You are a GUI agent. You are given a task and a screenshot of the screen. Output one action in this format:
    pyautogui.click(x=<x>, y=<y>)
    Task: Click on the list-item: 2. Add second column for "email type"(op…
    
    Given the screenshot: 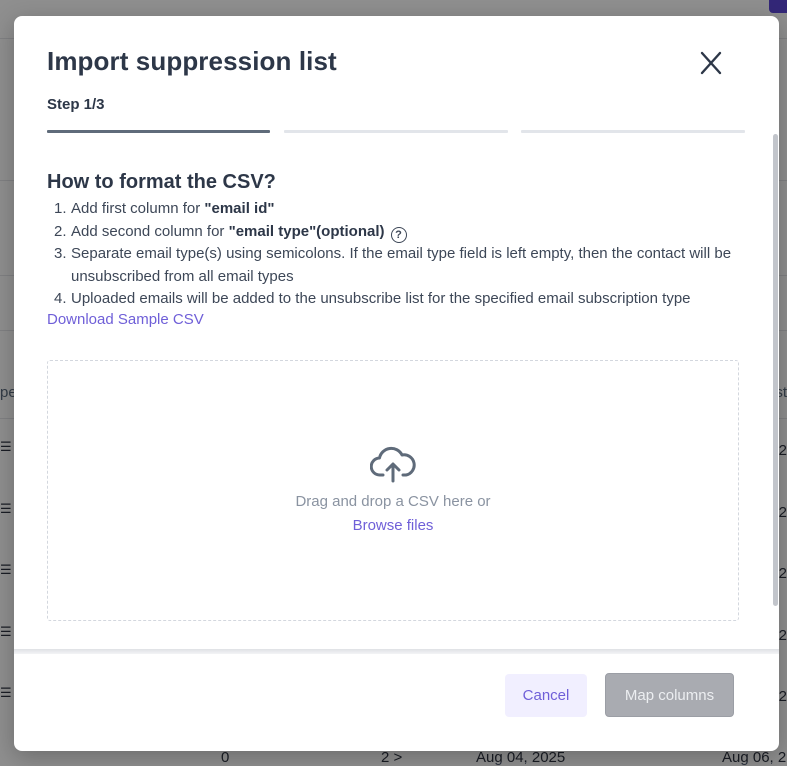 What is the action you would take?
    pyautogui.click(x=399, y=232)
    